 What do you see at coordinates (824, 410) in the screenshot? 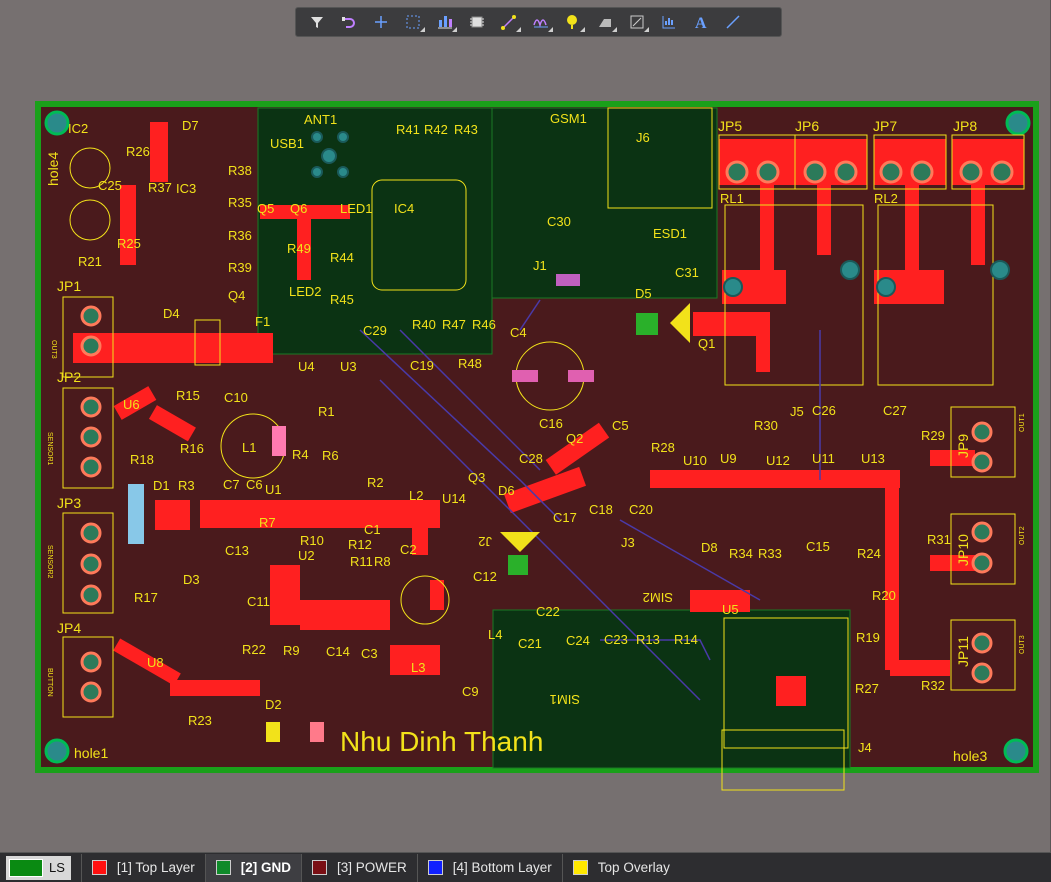
I see `designator-c26: C26` at bounding box center [824, 410].